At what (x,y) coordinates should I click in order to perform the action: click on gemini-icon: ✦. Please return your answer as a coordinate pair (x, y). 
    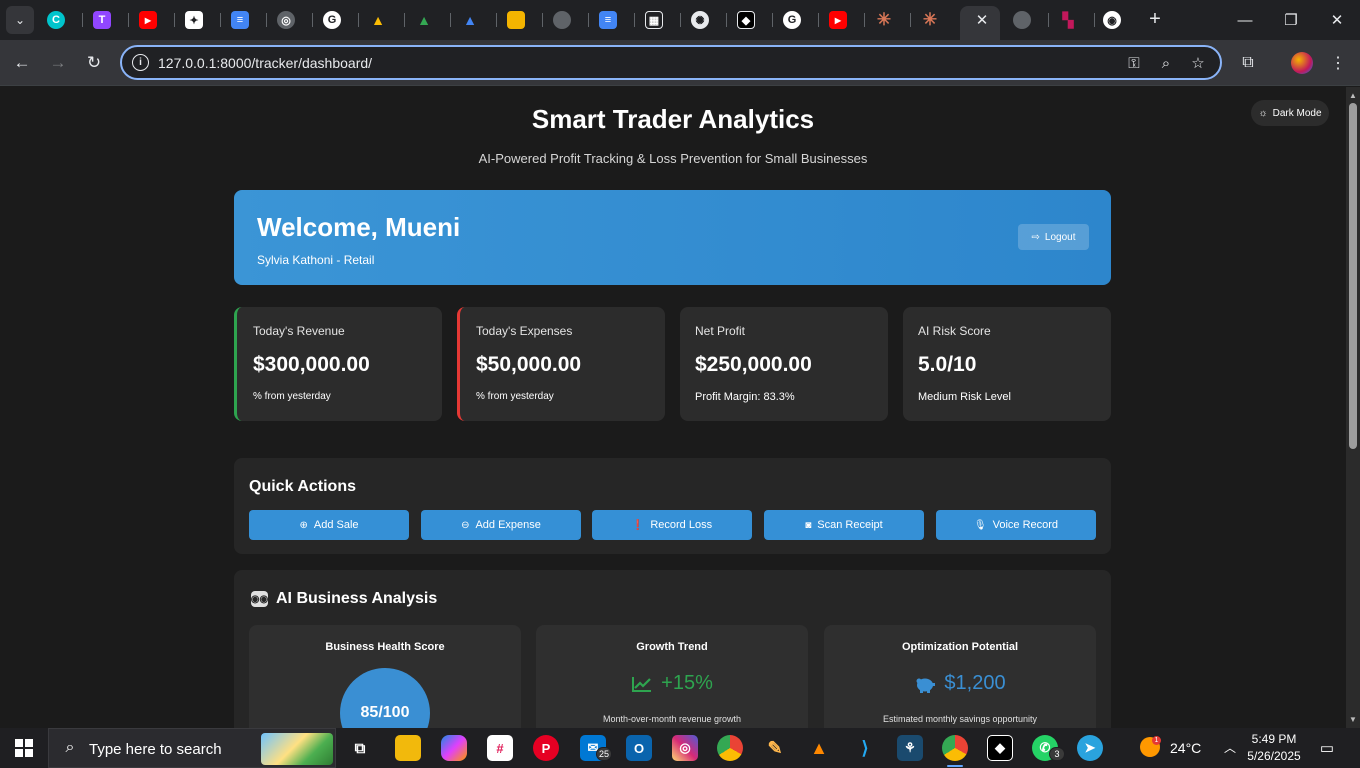
    Looking at the image, I should click on (194, 20).